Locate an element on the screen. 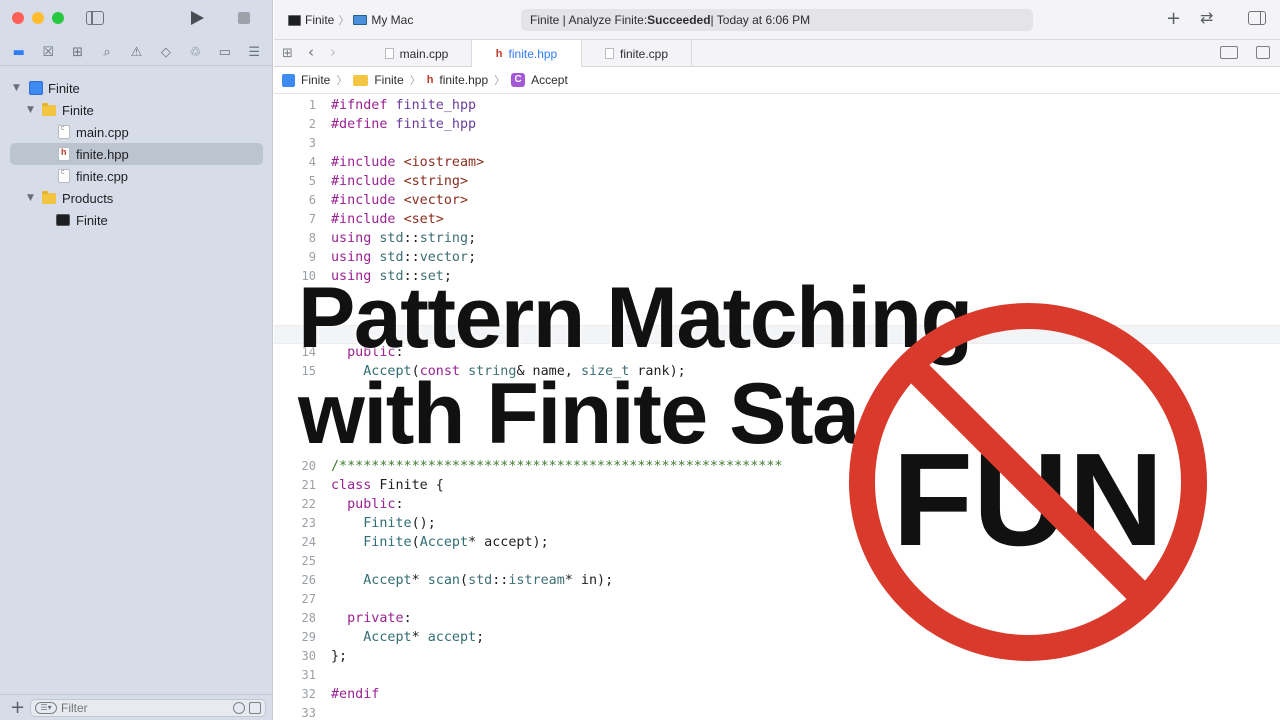 The width and height of the screenshot is (1280, 720). tree-item-file-selected: finite.hpp is located at coordinates (136, 154).